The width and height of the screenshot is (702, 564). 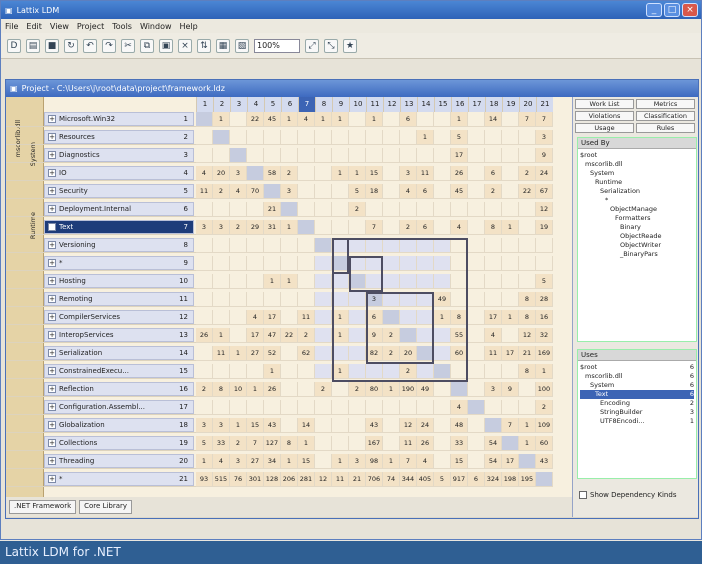 I want to click on menu-view: View, so click(x=59, y=26).